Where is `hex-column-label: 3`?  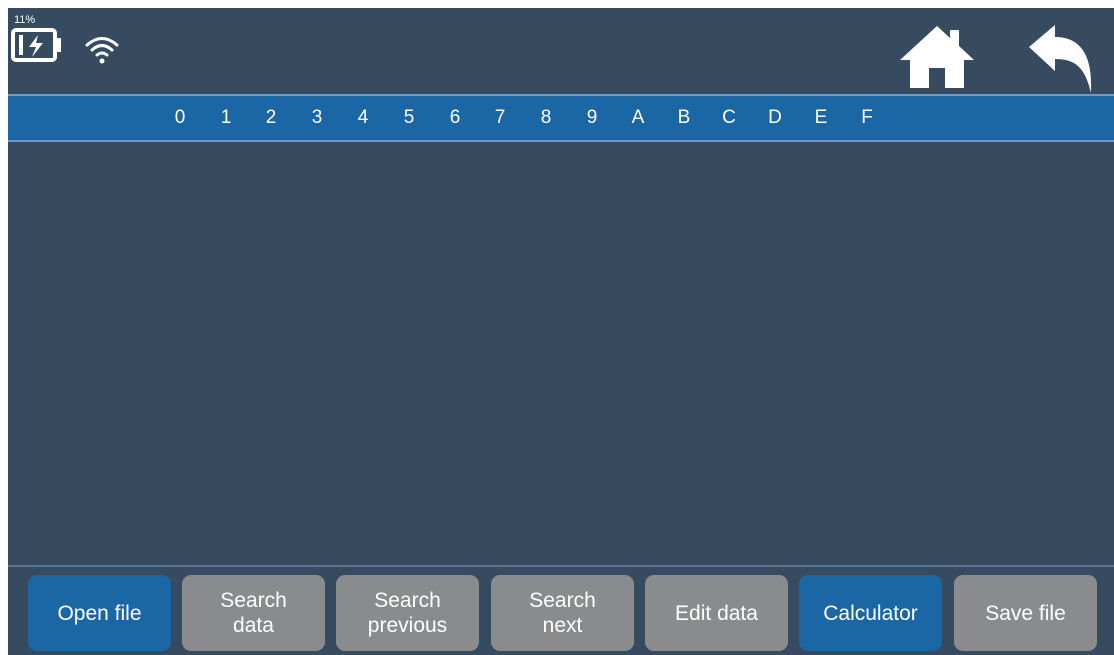
hex-column-label: 3 is located at coordinates (317, 117).